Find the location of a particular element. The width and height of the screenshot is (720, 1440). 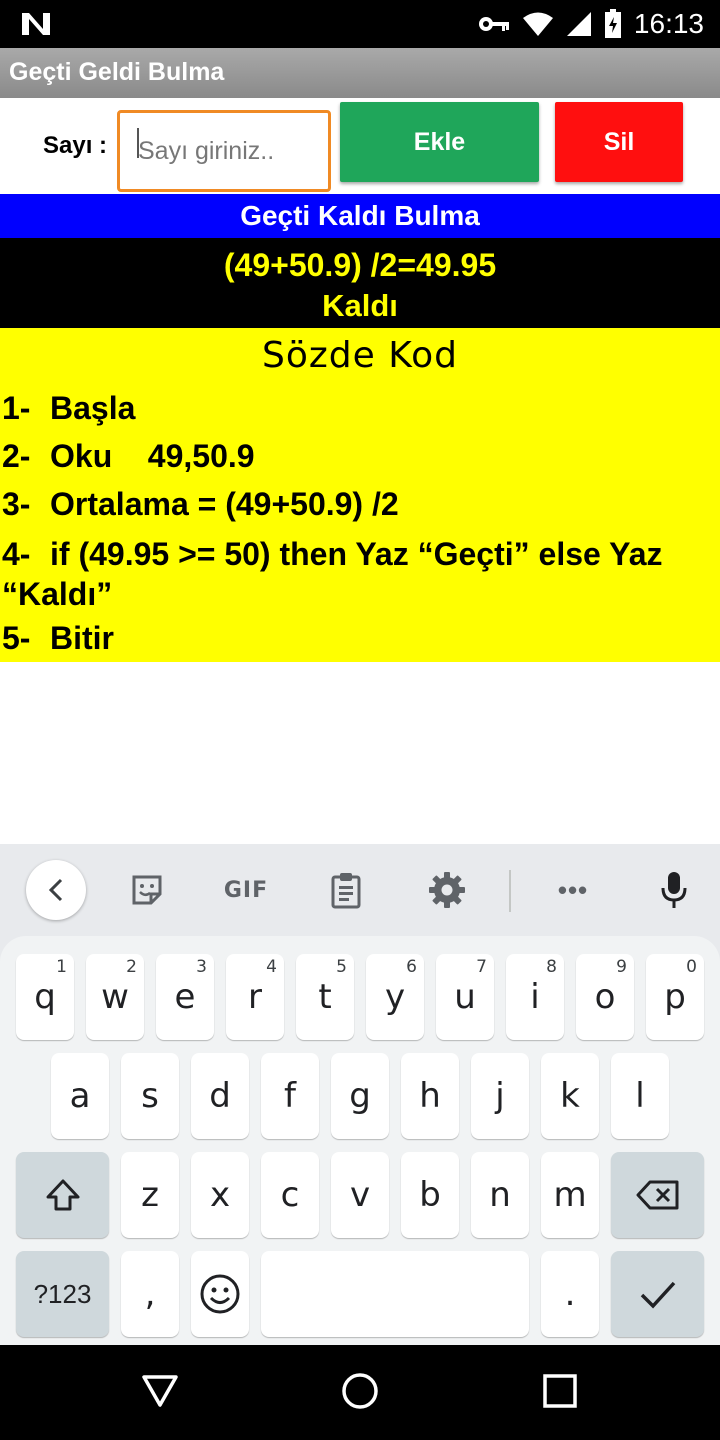

key-y: y6 is located at coordinates (395, 997).